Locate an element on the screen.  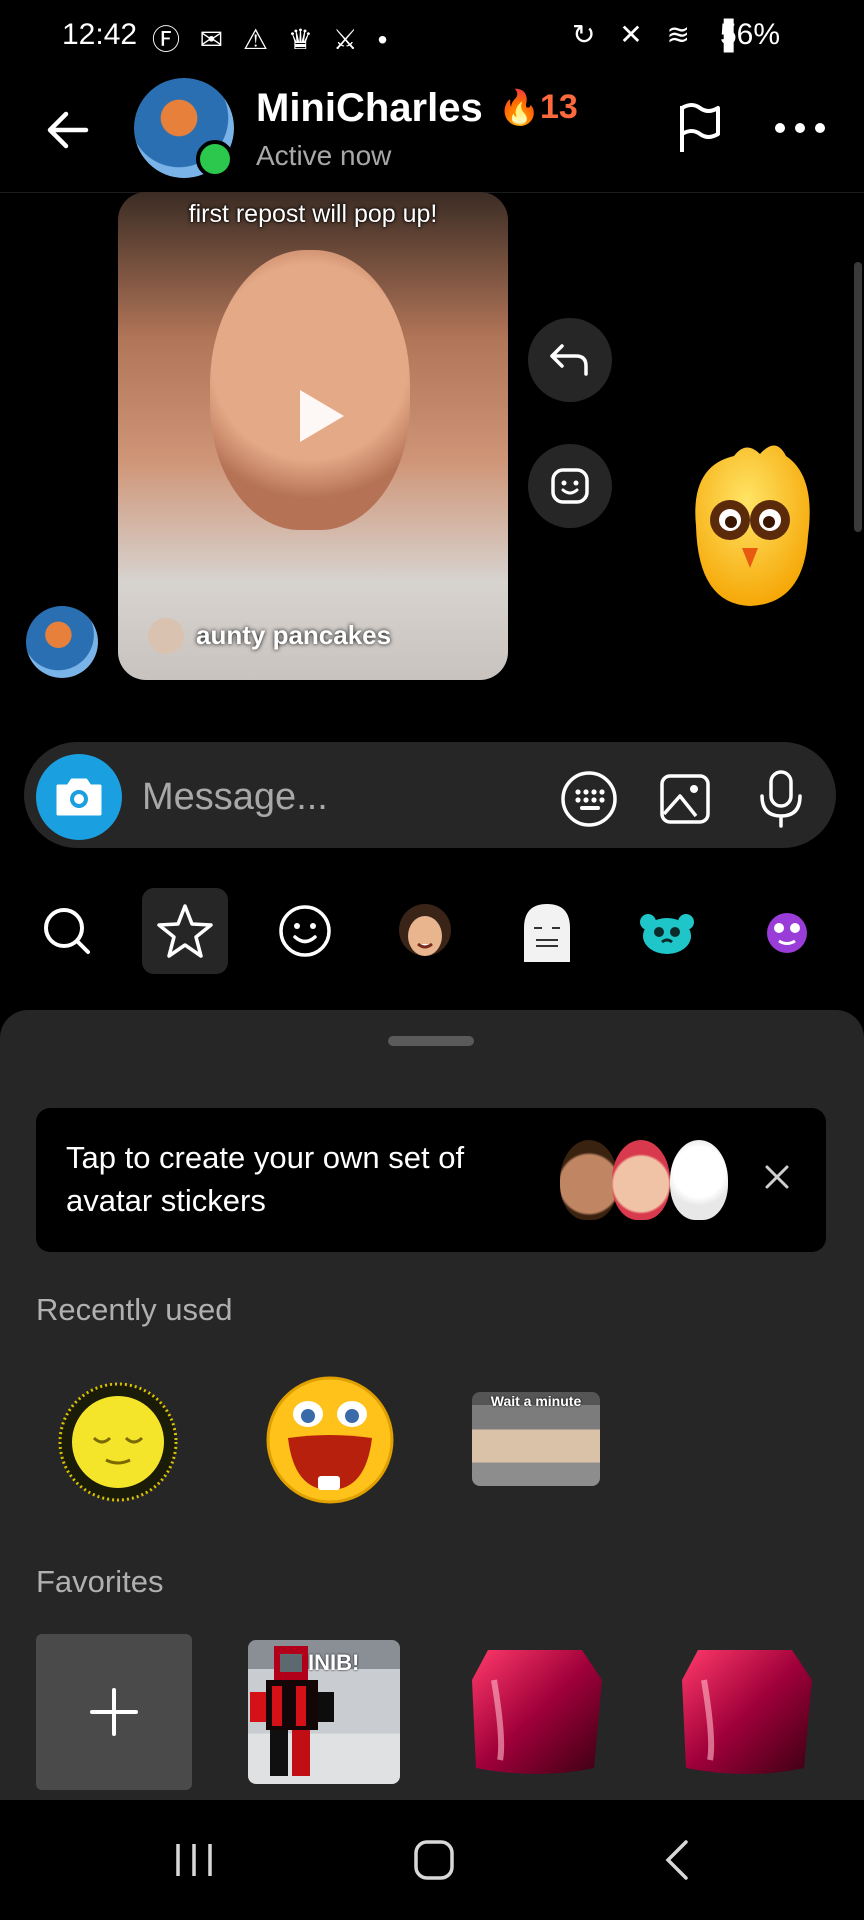
keyboard-sticker-icon is located at coordinates (589, 799).